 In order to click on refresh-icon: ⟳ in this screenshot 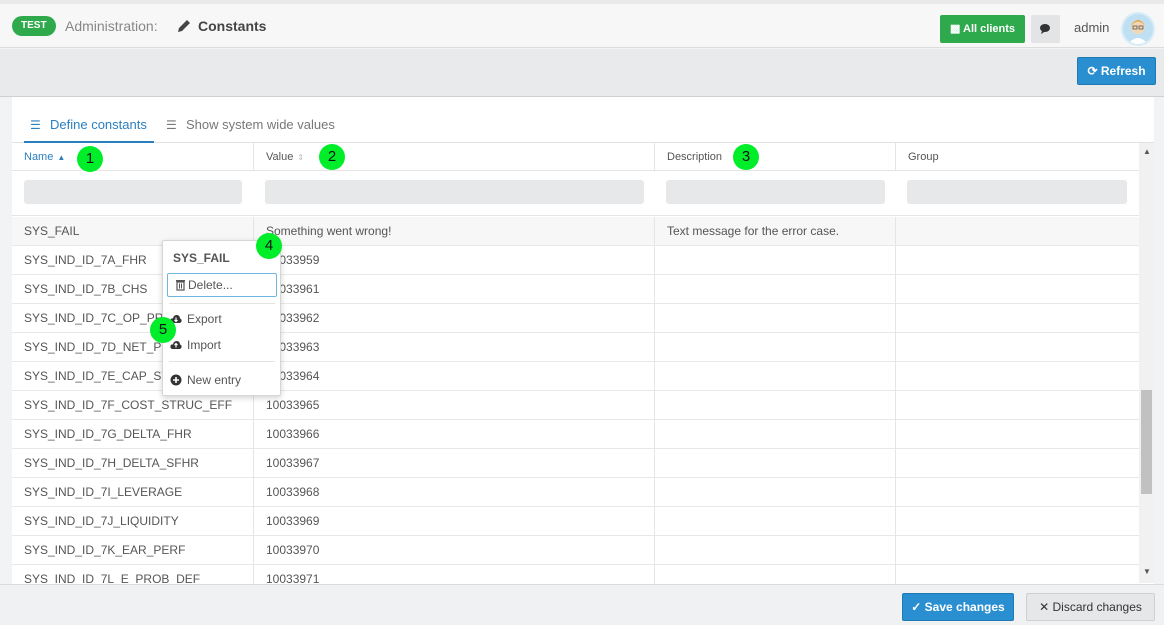, I will do `click(1092, 71)`.